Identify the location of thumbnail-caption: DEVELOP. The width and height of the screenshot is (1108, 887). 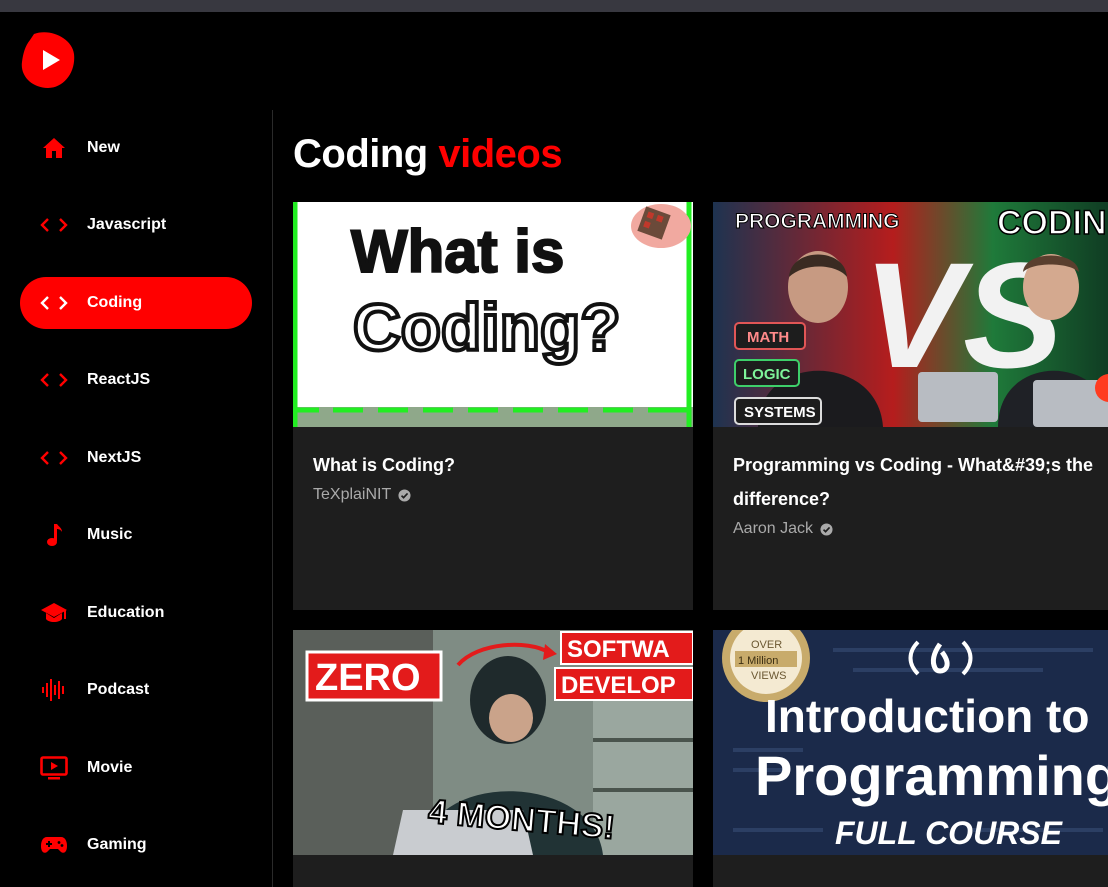
(618, 685).